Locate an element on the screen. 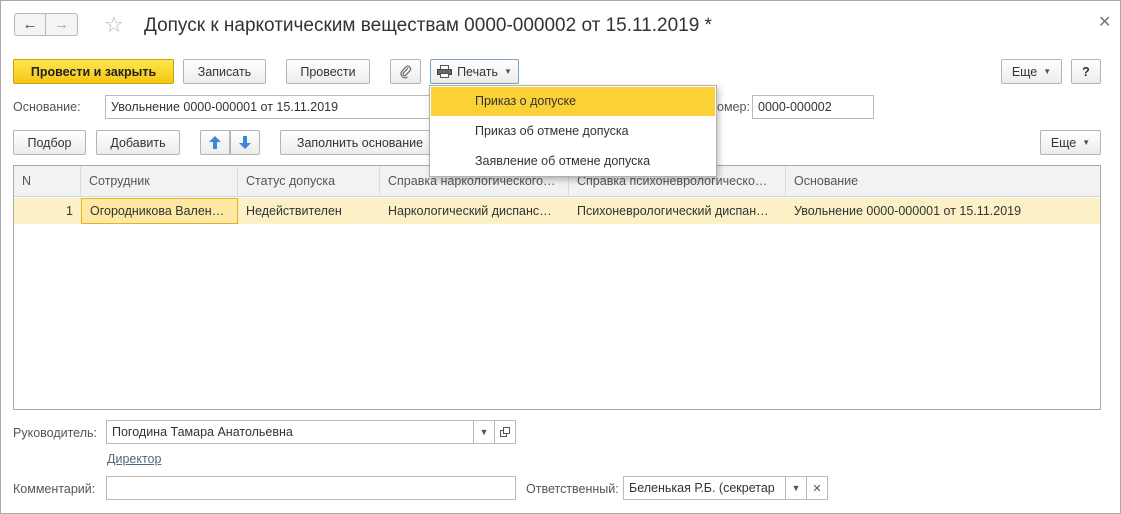  forward-button: → is located at coordinates (62, 24).